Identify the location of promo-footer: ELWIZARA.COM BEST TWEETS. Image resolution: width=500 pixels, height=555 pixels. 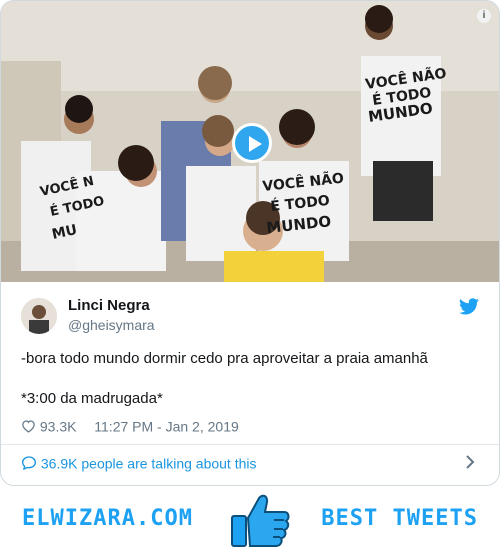
(250, 521).